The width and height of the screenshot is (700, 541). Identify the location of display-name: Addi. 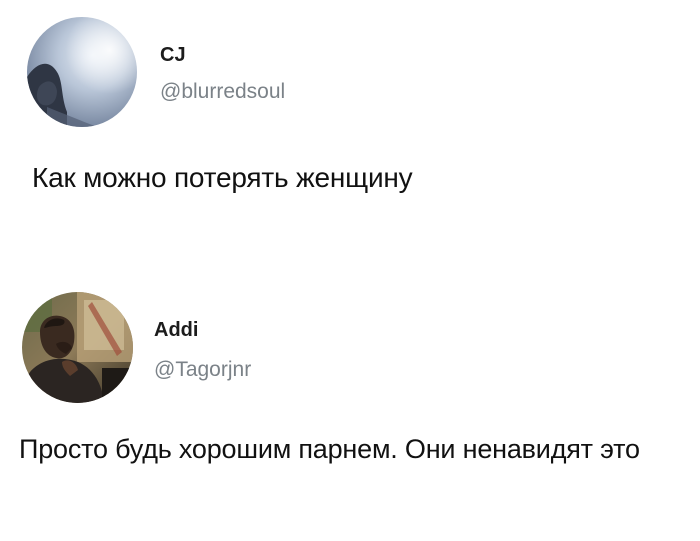
(176, 330).